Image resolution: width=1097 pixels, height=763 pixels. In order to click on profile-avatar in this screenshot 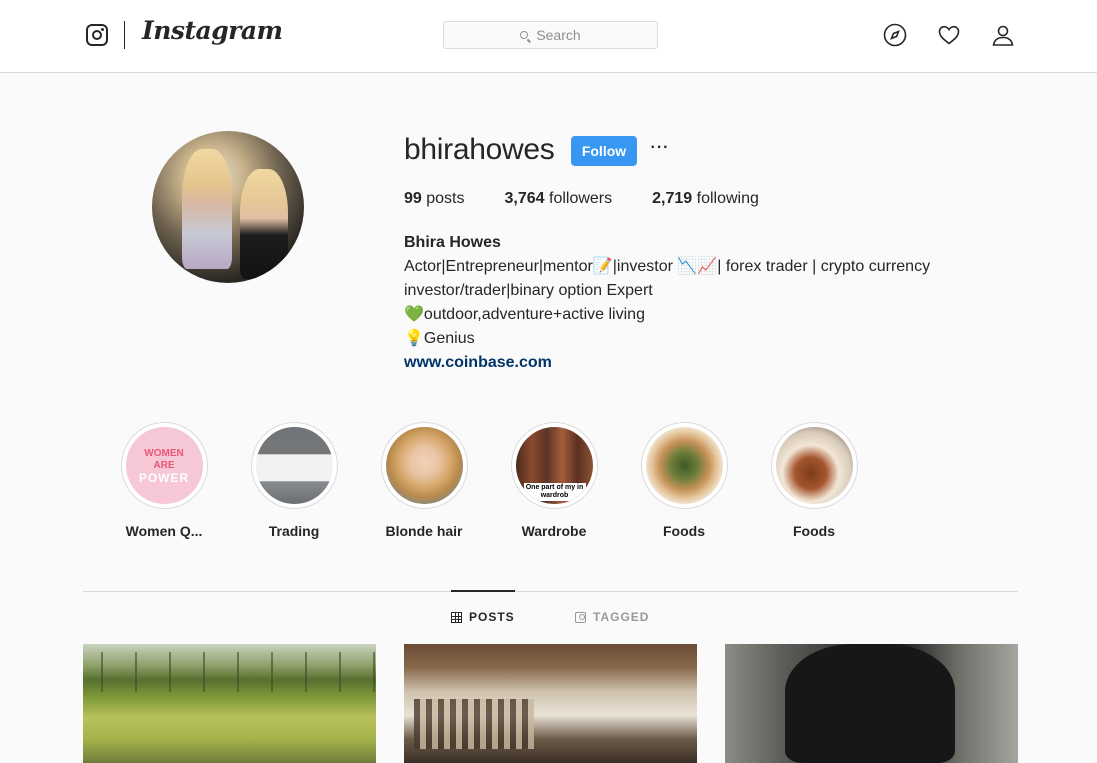, I will do `click(228, 207)`.